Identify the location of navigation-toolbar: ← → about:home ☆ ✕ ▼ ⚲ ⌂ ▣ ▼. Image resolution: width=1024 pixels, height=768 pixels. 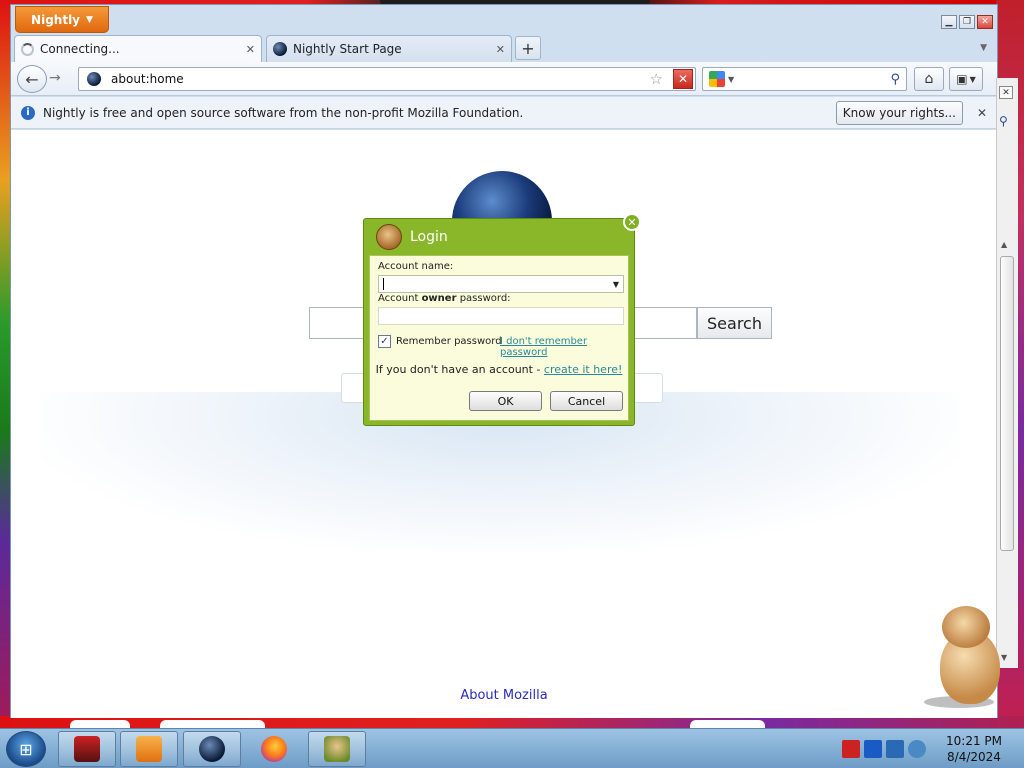
(504, 79).